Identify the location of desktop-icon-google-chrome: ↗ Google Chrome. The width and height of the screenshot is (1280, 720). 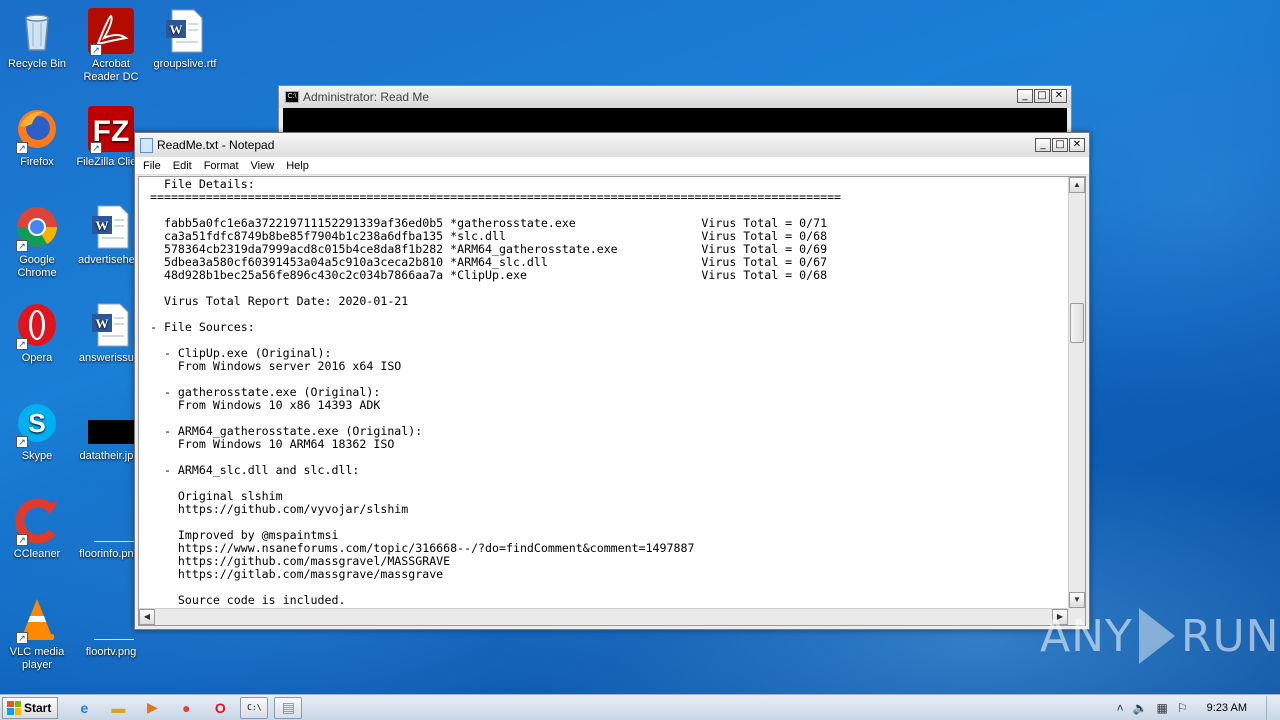
(37, 242).